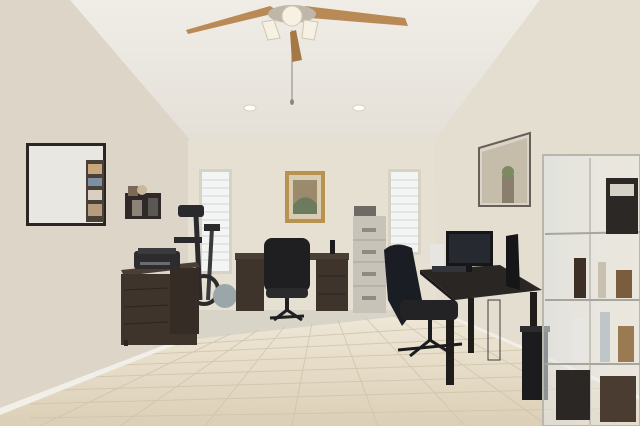 Image resolution: width=640 pixels, height=426 pixels. Describe the element at coordinates (449, 269) in the screenshot. I see `keyboard` at that location.